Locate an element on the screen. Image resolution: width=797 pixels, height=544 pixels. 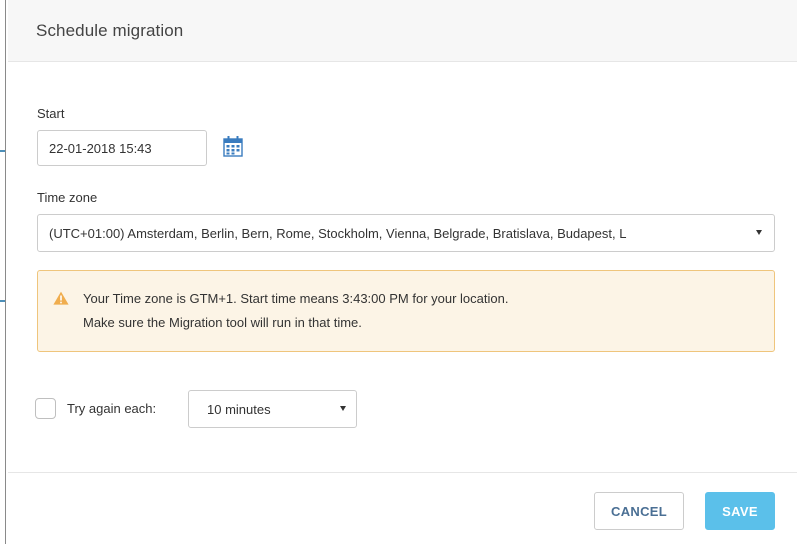
try-again-label: Try again each: is located at coordinates (112, 408).